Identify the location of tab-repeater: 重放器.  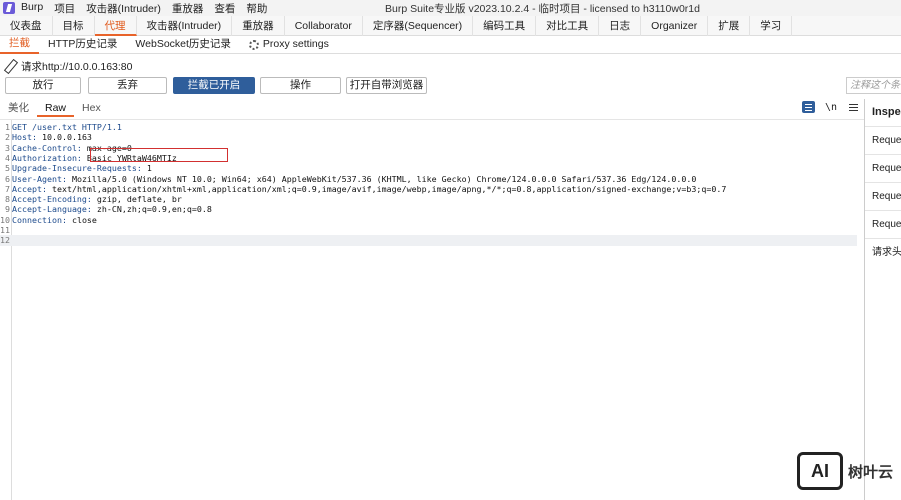
(258, 26).